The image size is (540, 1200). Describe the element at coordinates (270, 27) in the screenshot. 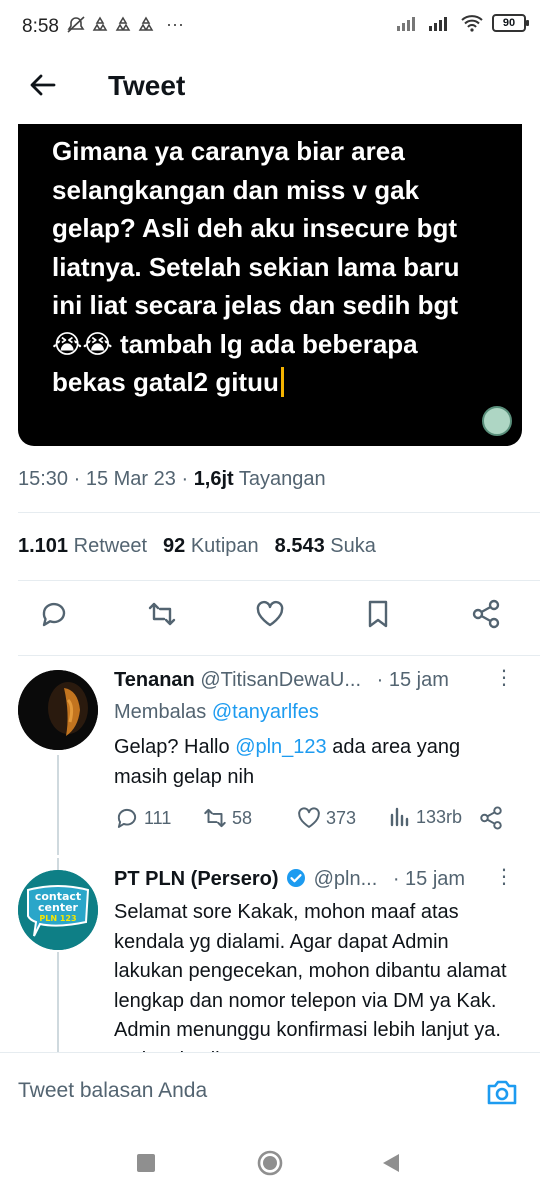

I see `status-bar: 8:58 ··· 90` at that location.